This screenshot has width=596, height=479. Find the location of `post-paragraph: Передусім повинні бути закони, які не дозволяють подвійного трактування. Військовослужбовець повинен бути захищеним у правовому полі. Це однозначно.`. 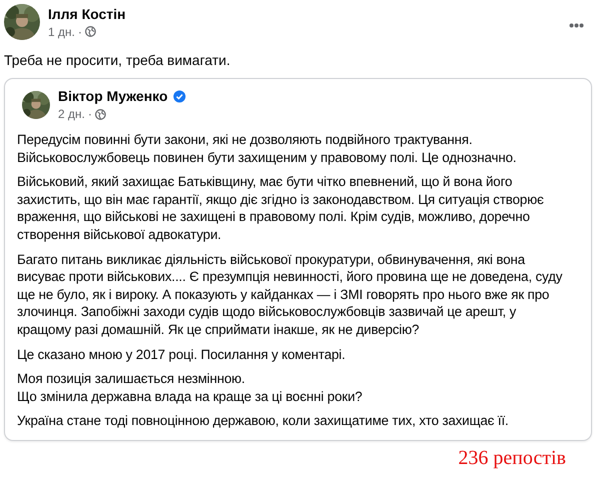

post-paragraph: Передусім повинні бути закони, які не дозволяють подвійного трактування. Військовослужбовець повинен бути захищеним у правовому полі. Це однозначно. is located at coordinates (267, 148).